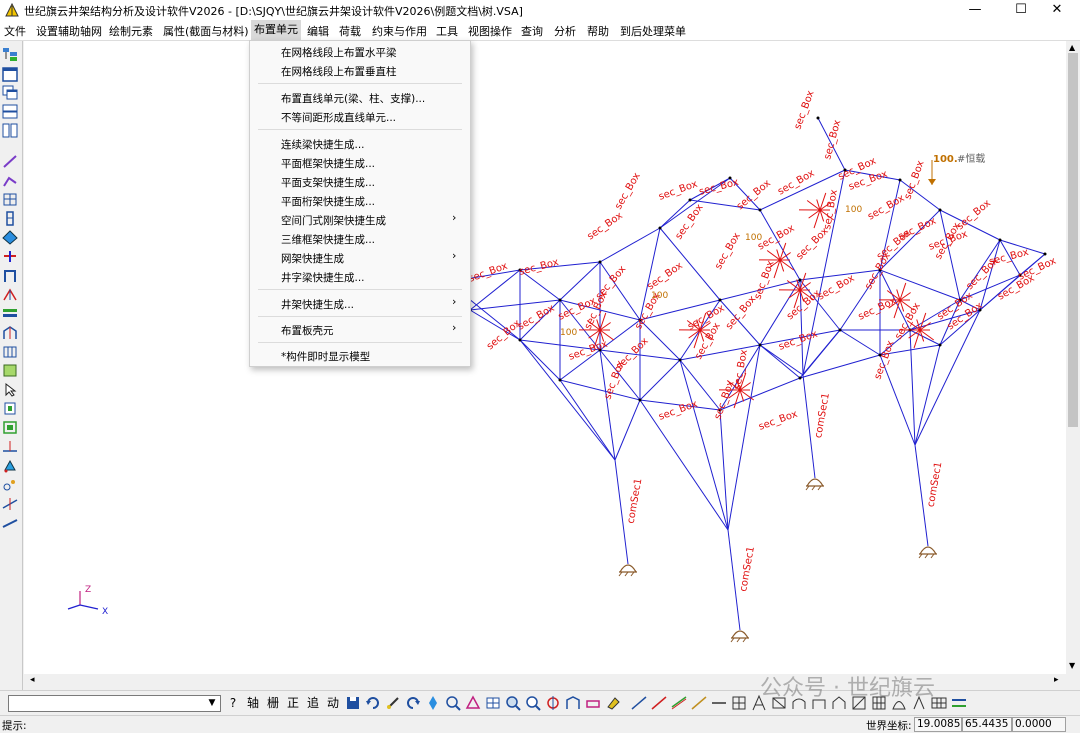  I want to click on vertical-scrollbar: ▲ ▼, so click(1073, 357).